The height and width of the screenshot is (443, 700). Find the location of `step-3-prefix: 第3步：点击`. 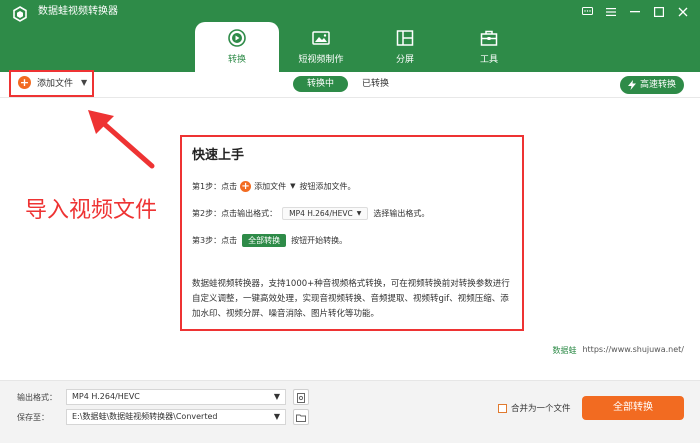

step-3-prefix: 第3步：点击 is located at coordinates (215, 240).